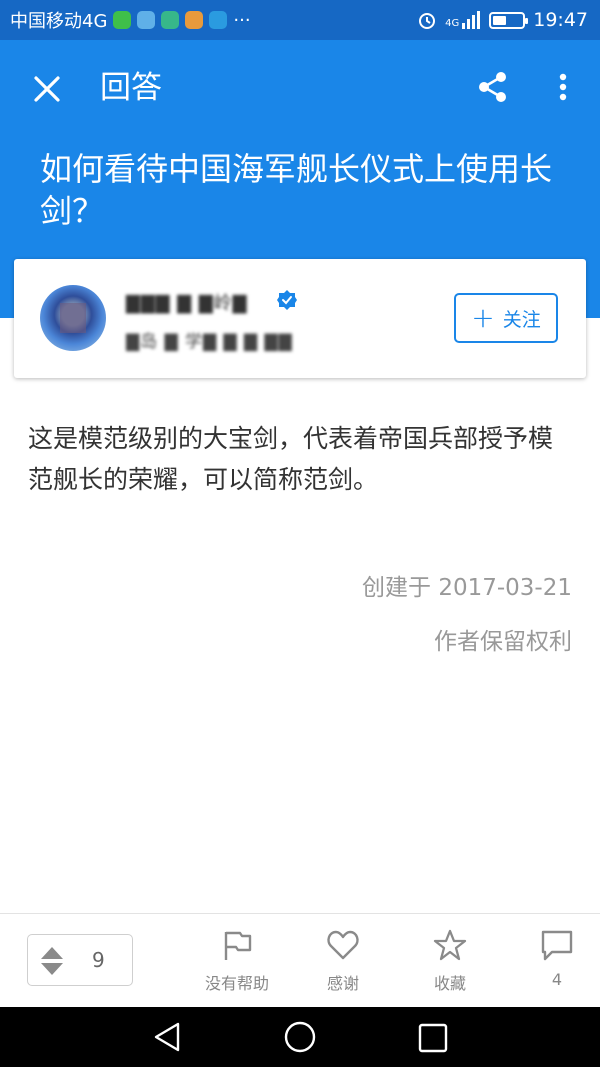 This screenshot has width=600, height=1067. I want to click on vote-arrows-icon, so click(52, 961).